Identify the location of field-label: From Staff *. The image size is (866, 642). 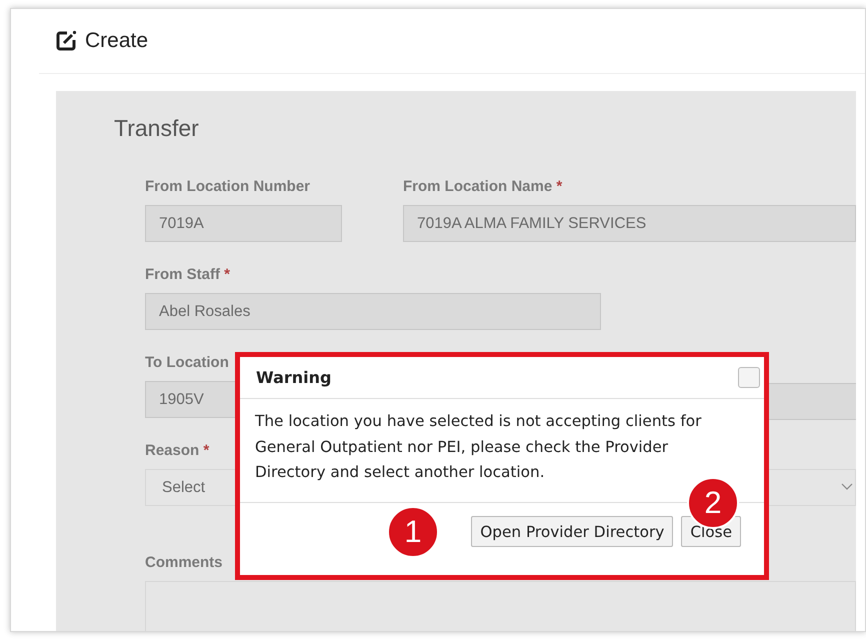
(187, 275).